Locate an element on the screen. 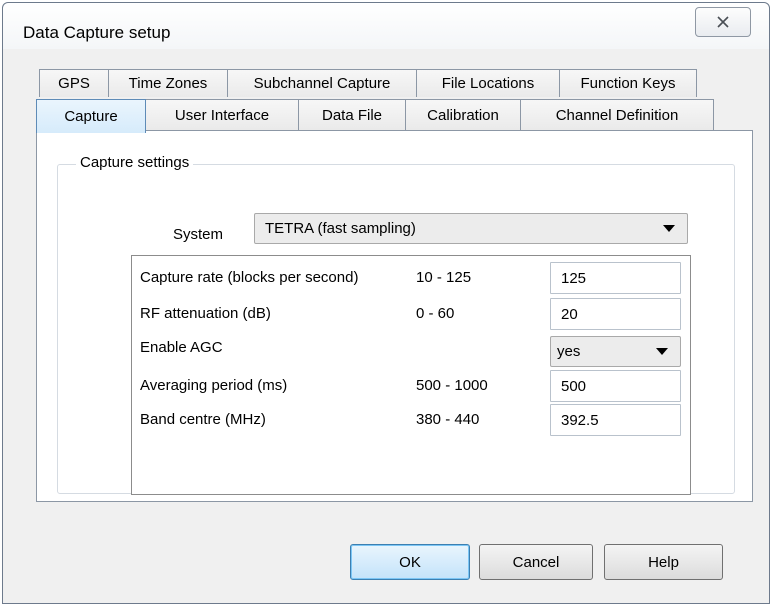  param-name: Band centre (MHz) is located at coordinates (203, 419).